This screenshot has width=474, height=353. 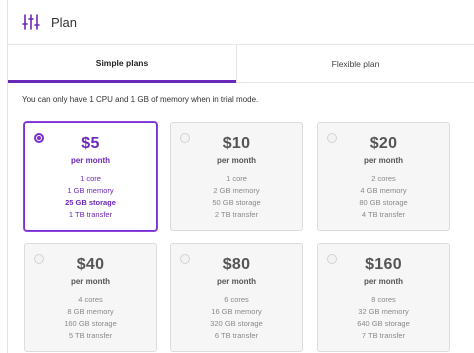 What do you see at coordinates (90, 264) in the screenshot?
I see `plan-price: $40` at bounding box center [90, 264].